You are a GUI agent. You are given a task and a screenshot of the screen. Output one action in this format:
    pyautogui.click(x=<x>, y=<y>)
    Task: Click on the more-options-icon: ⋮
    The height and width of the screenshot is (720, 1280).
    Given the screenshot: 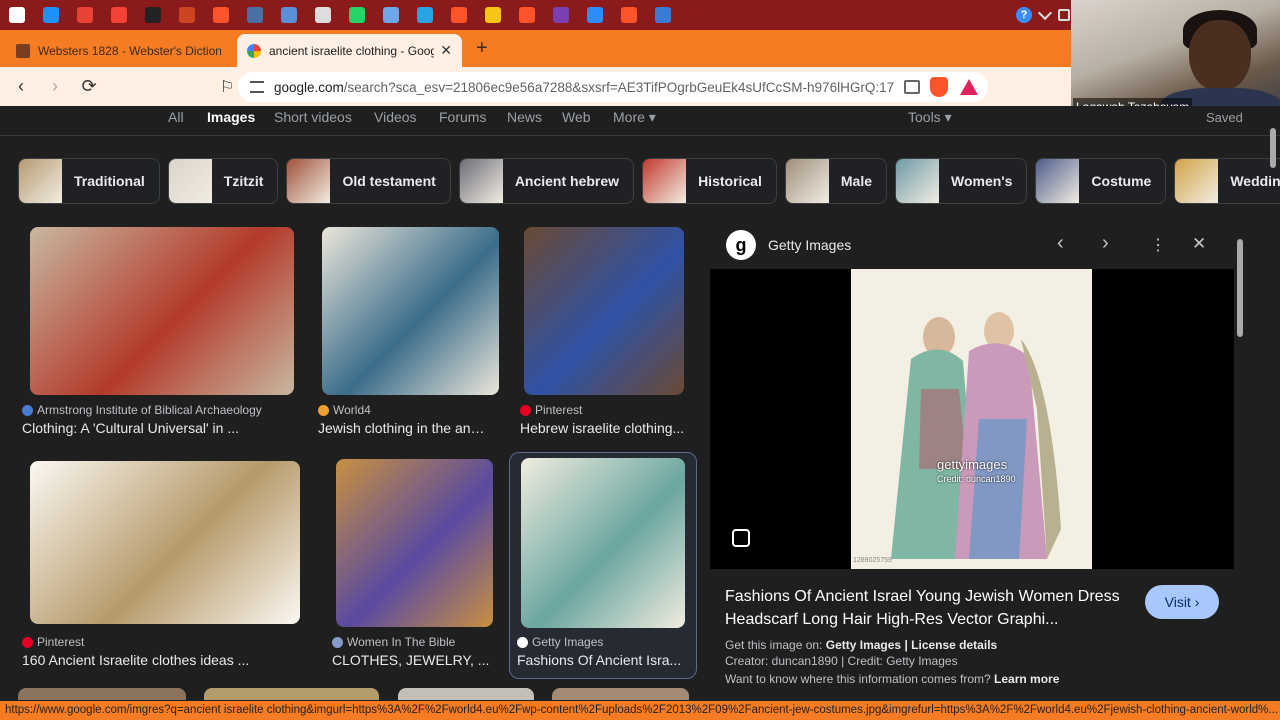 What is the action you would take?
    pyautogui.click(x=1158, y=245)
    